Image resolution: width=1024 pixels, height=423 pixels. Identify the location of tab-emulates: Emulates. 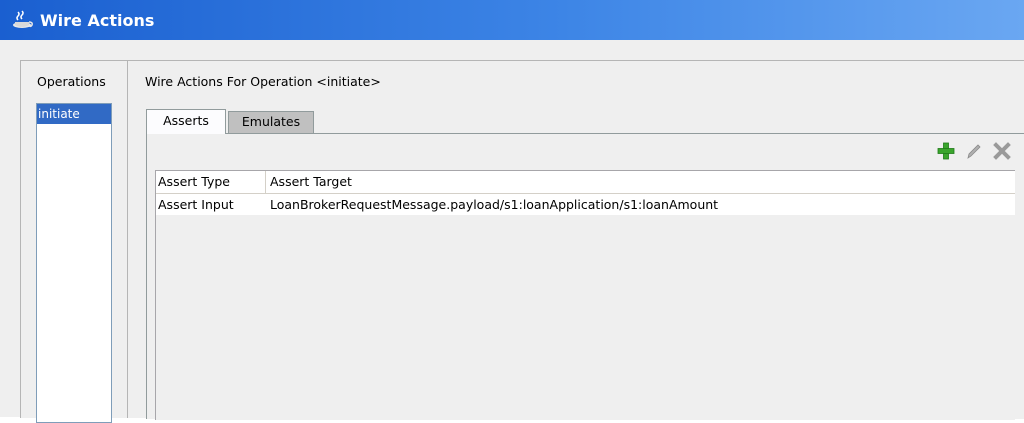
(271, 122).